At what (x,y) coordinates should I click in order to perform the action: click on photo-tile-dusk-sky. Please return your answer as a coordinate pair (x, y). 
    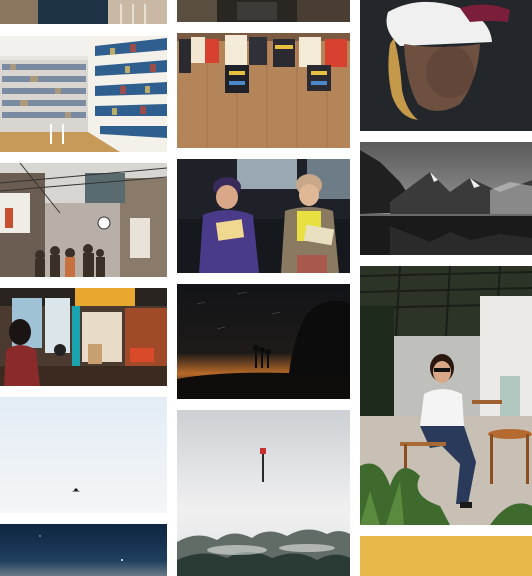
    Looking at the image, I should click on (83, 550).